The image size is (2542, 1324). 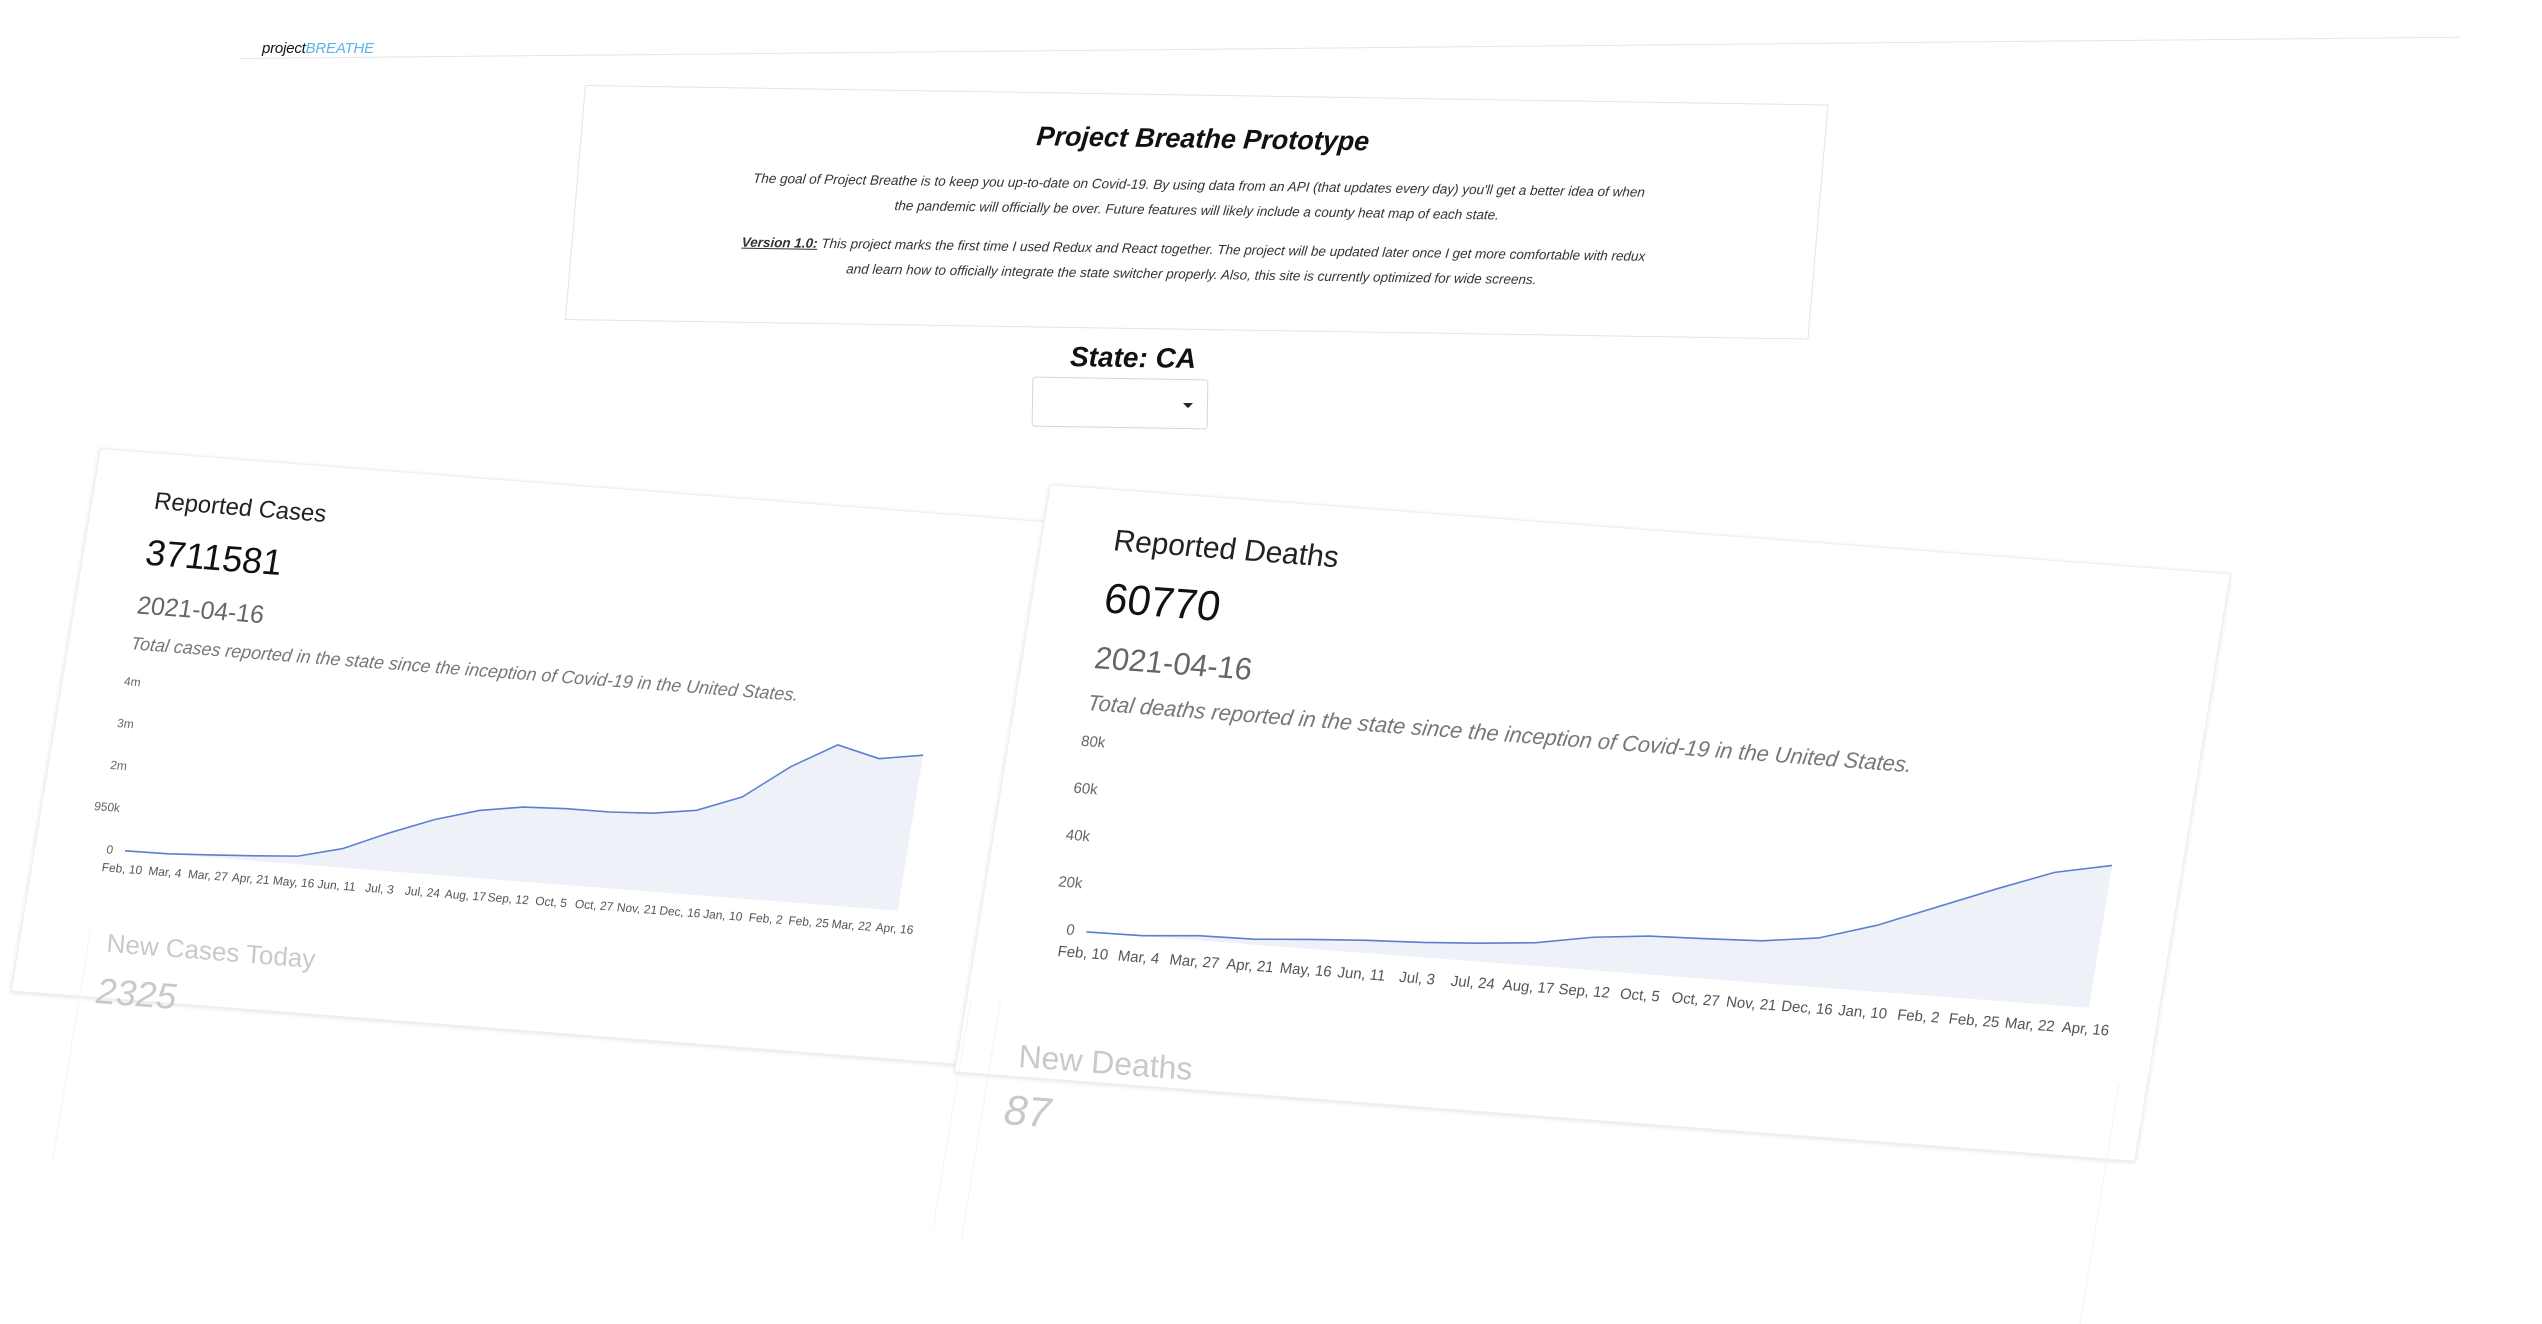 I want to click on version-label: Version 1.0:, so click(x=780, y=242).